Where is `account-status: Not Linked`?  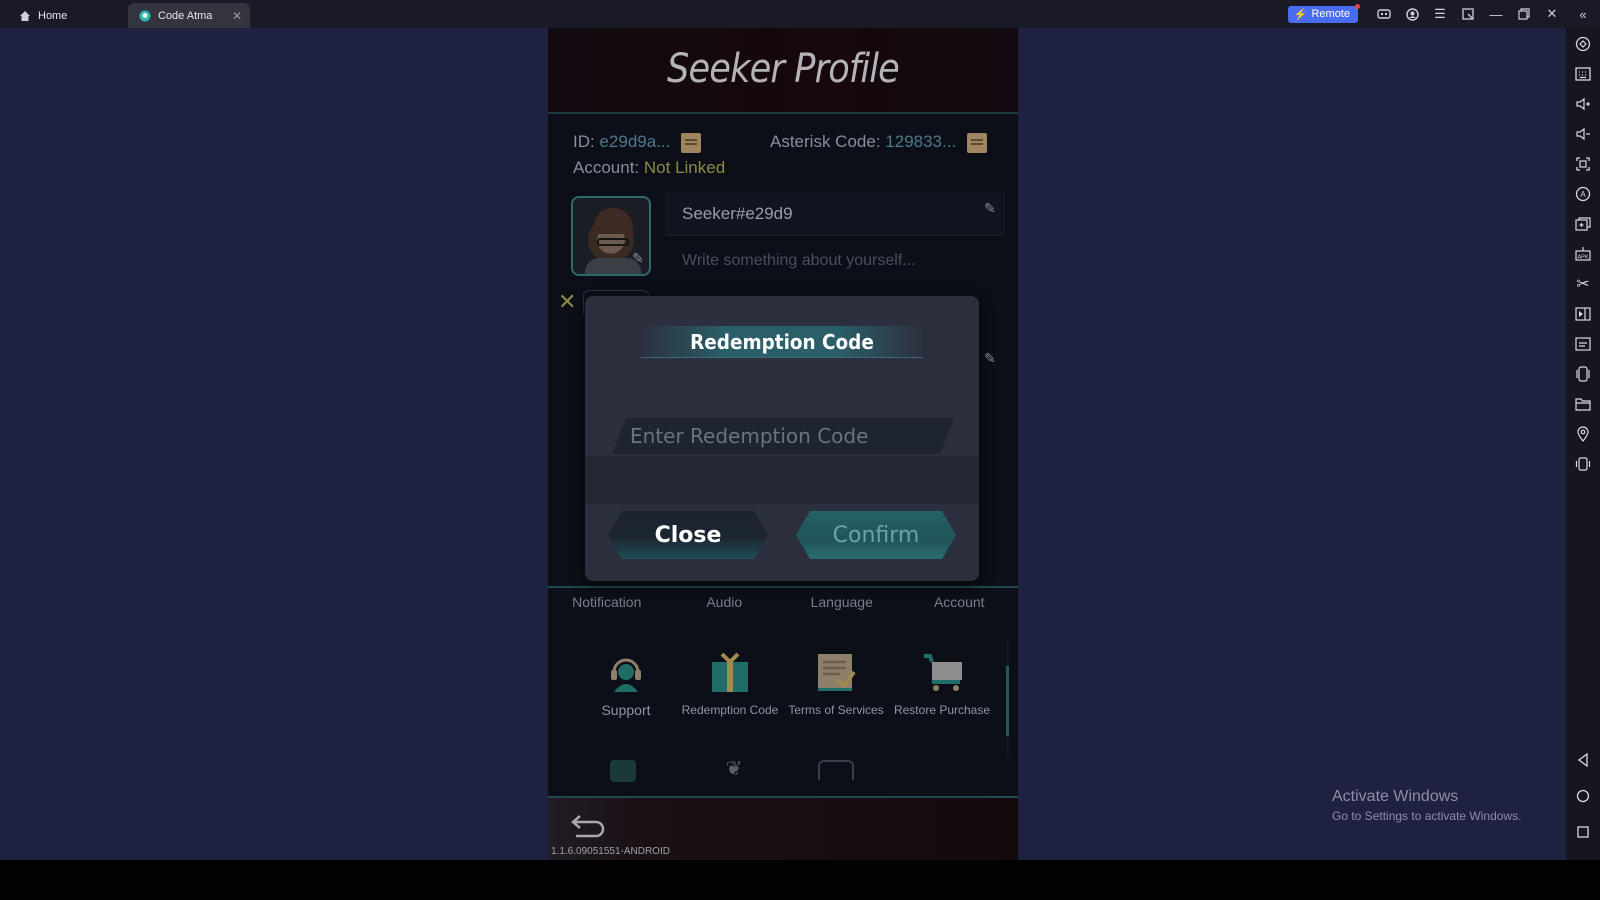
account-status: Not Linked is located at coordinates (684, 167).